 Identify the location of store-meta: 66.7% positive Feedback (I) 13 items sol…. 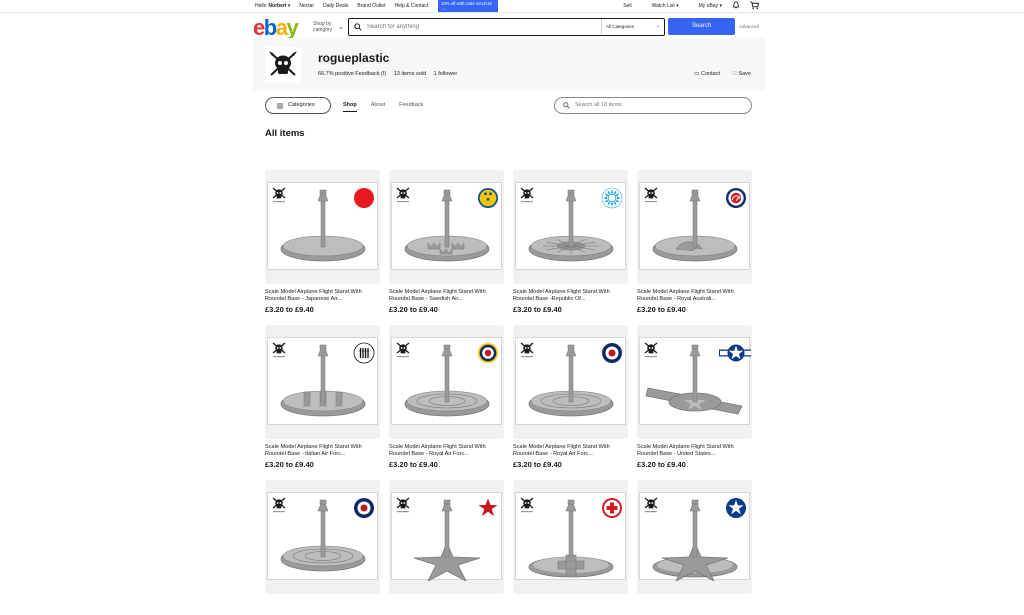
(390, 74).